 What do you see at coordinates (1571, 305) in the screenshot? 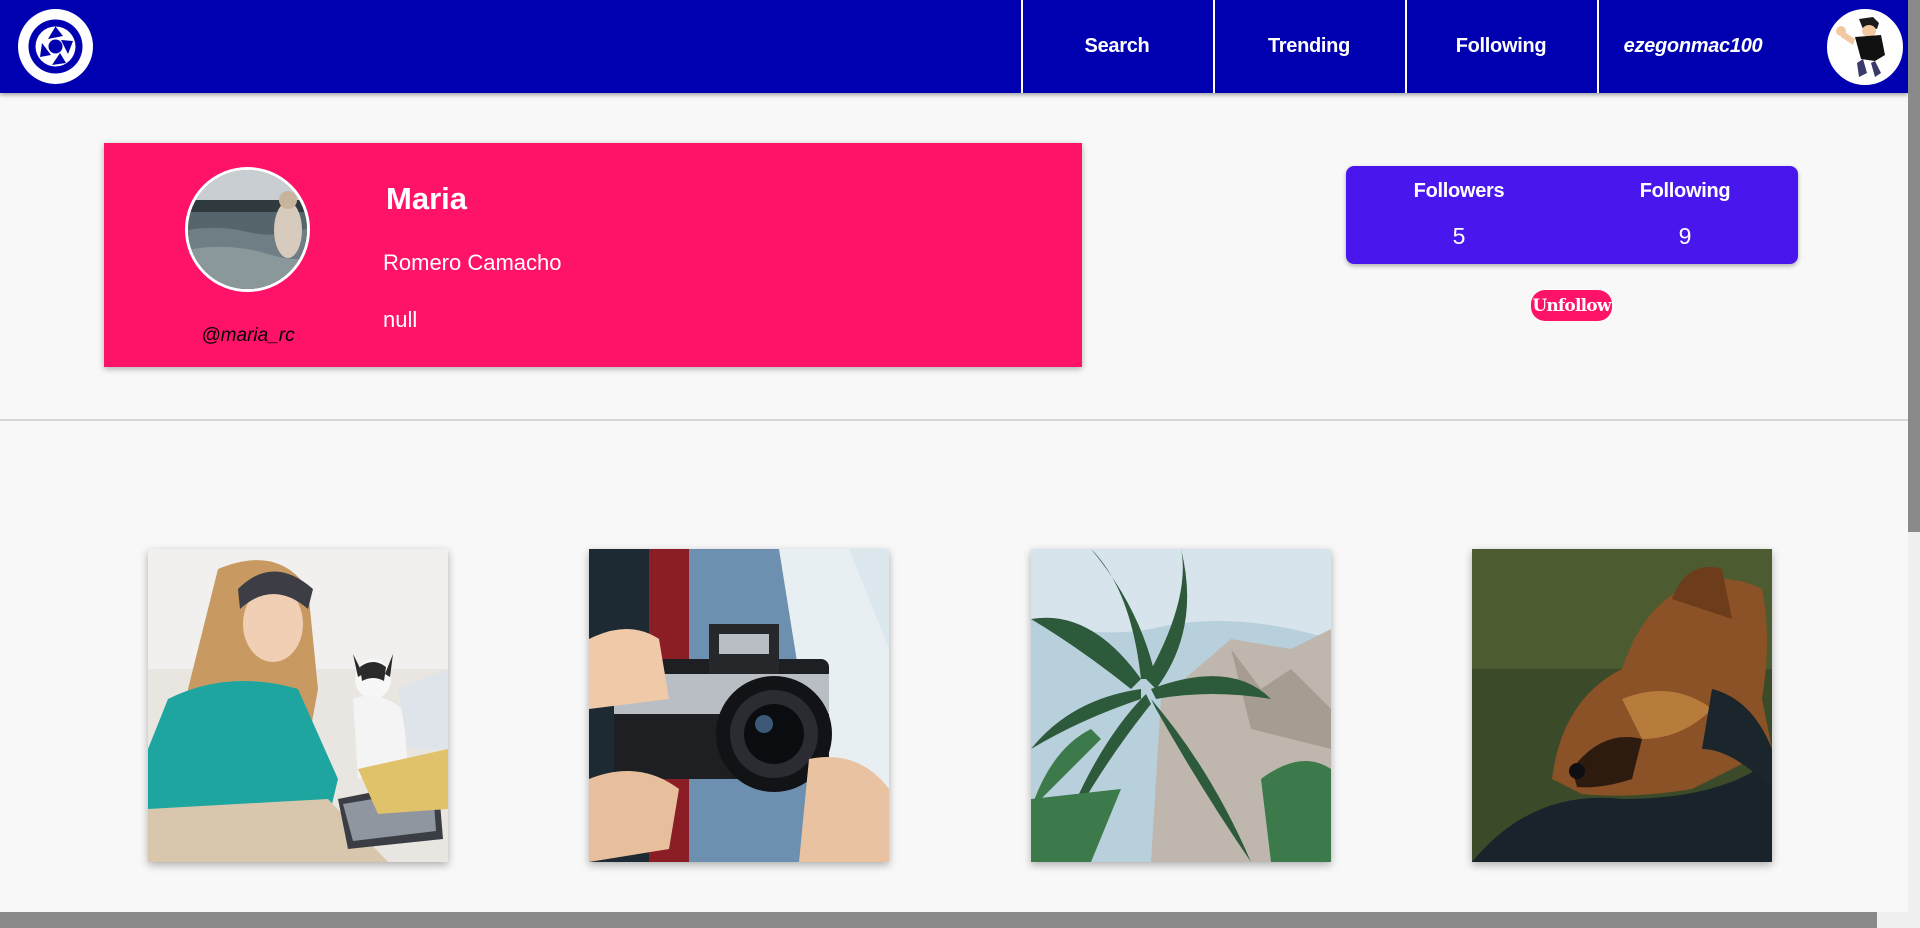
I see `unfollow-button: Unfollow` at bounding box center [1571, 305].